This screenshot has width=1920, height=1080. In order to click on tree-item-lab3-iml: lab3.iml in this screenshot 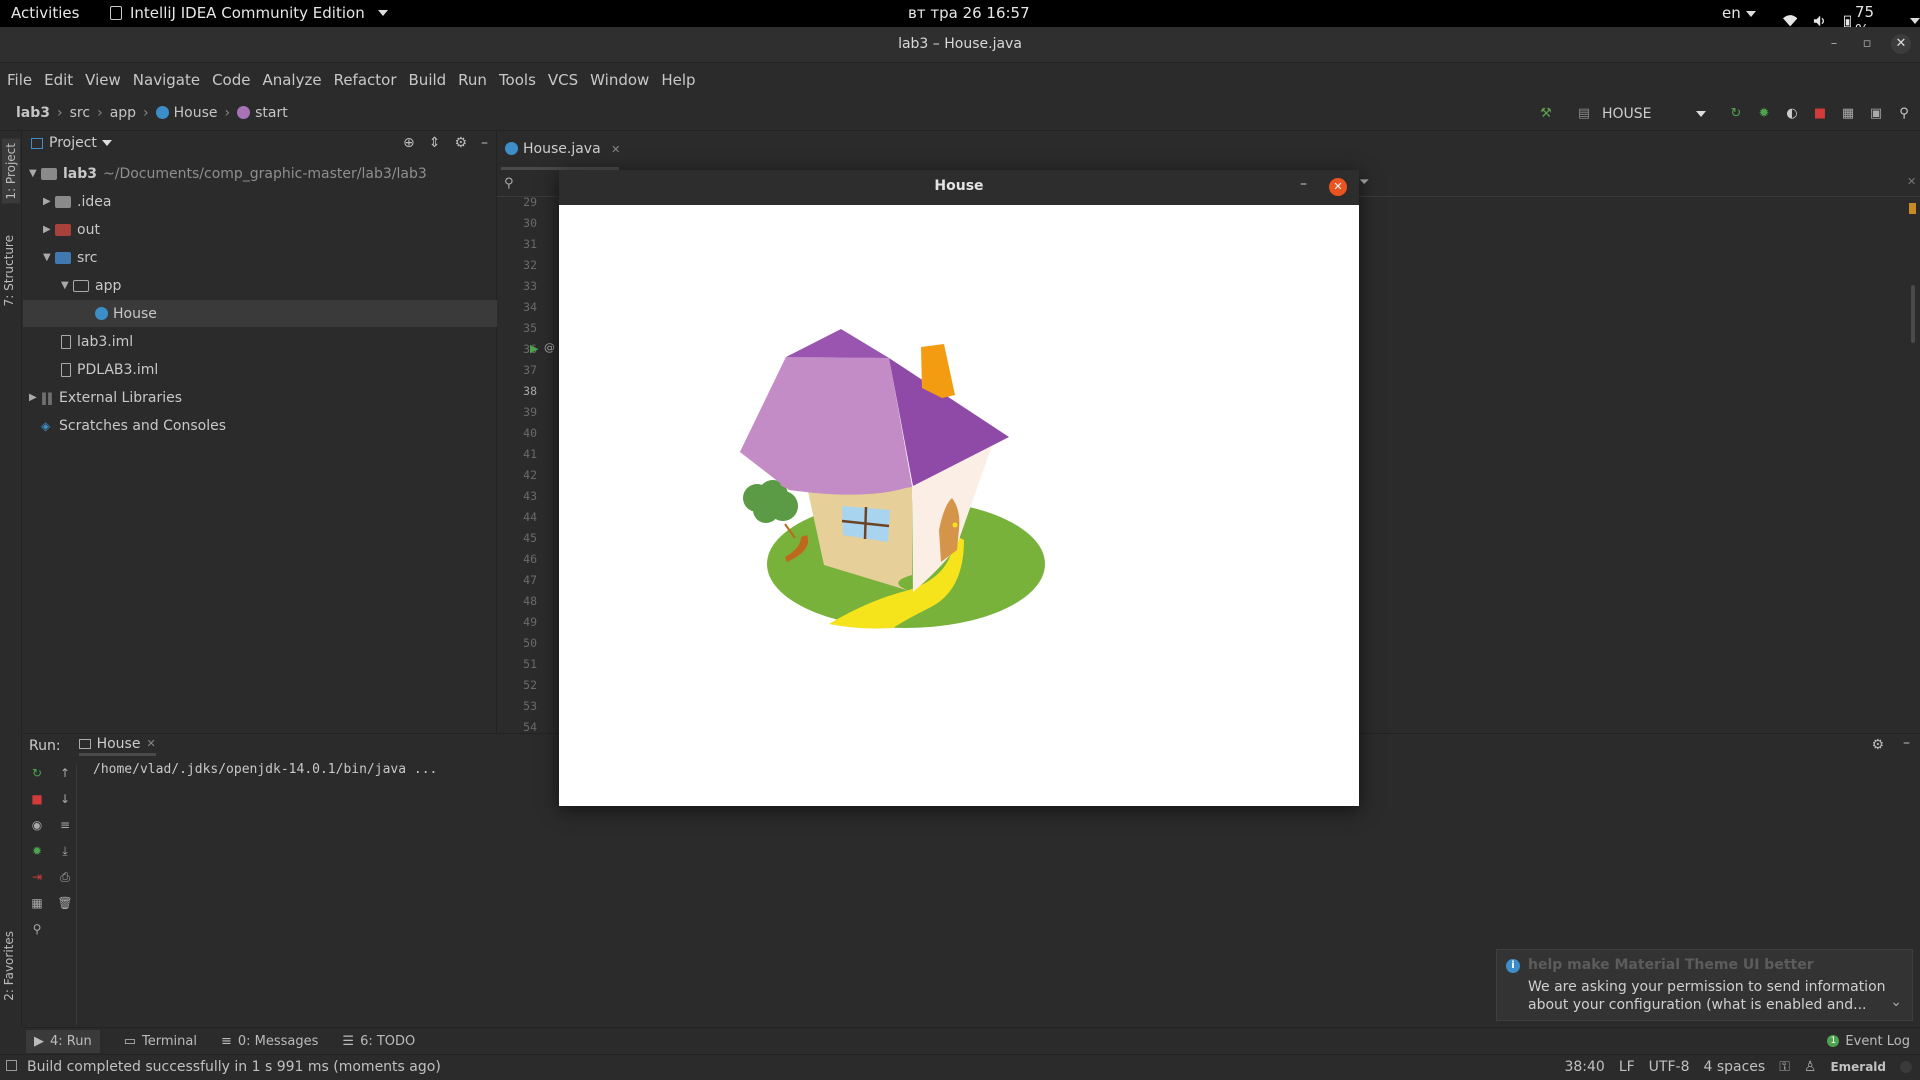, I will do `click(260, 341)`.